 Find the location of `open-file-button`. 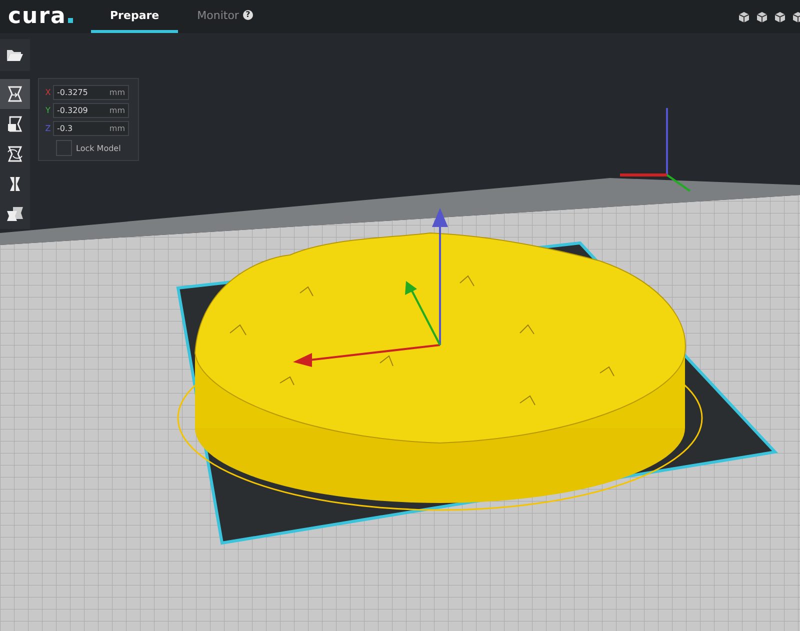

open-file-button is located at coordinates (15, 55).